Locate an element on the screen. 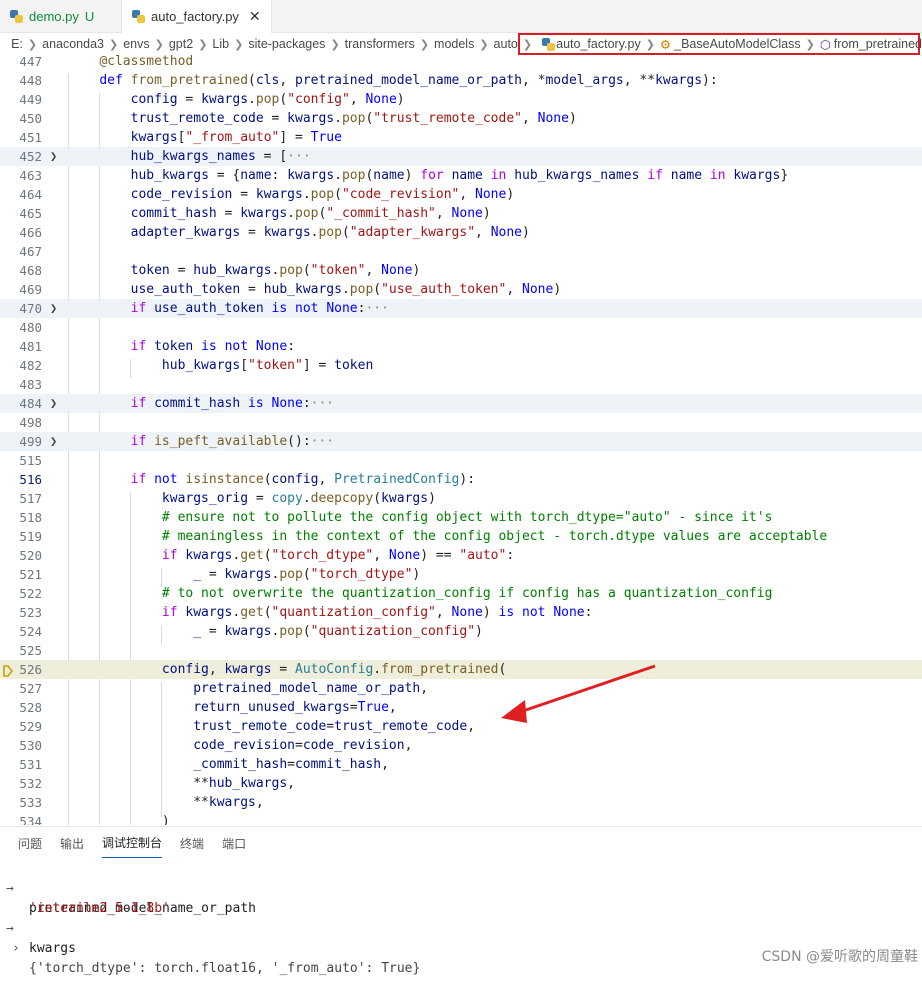 This screenshot has height=999, width=922. code-line: 521 _ = kwargs.pop("torch_dtype") is located at coordinates (461, 574).